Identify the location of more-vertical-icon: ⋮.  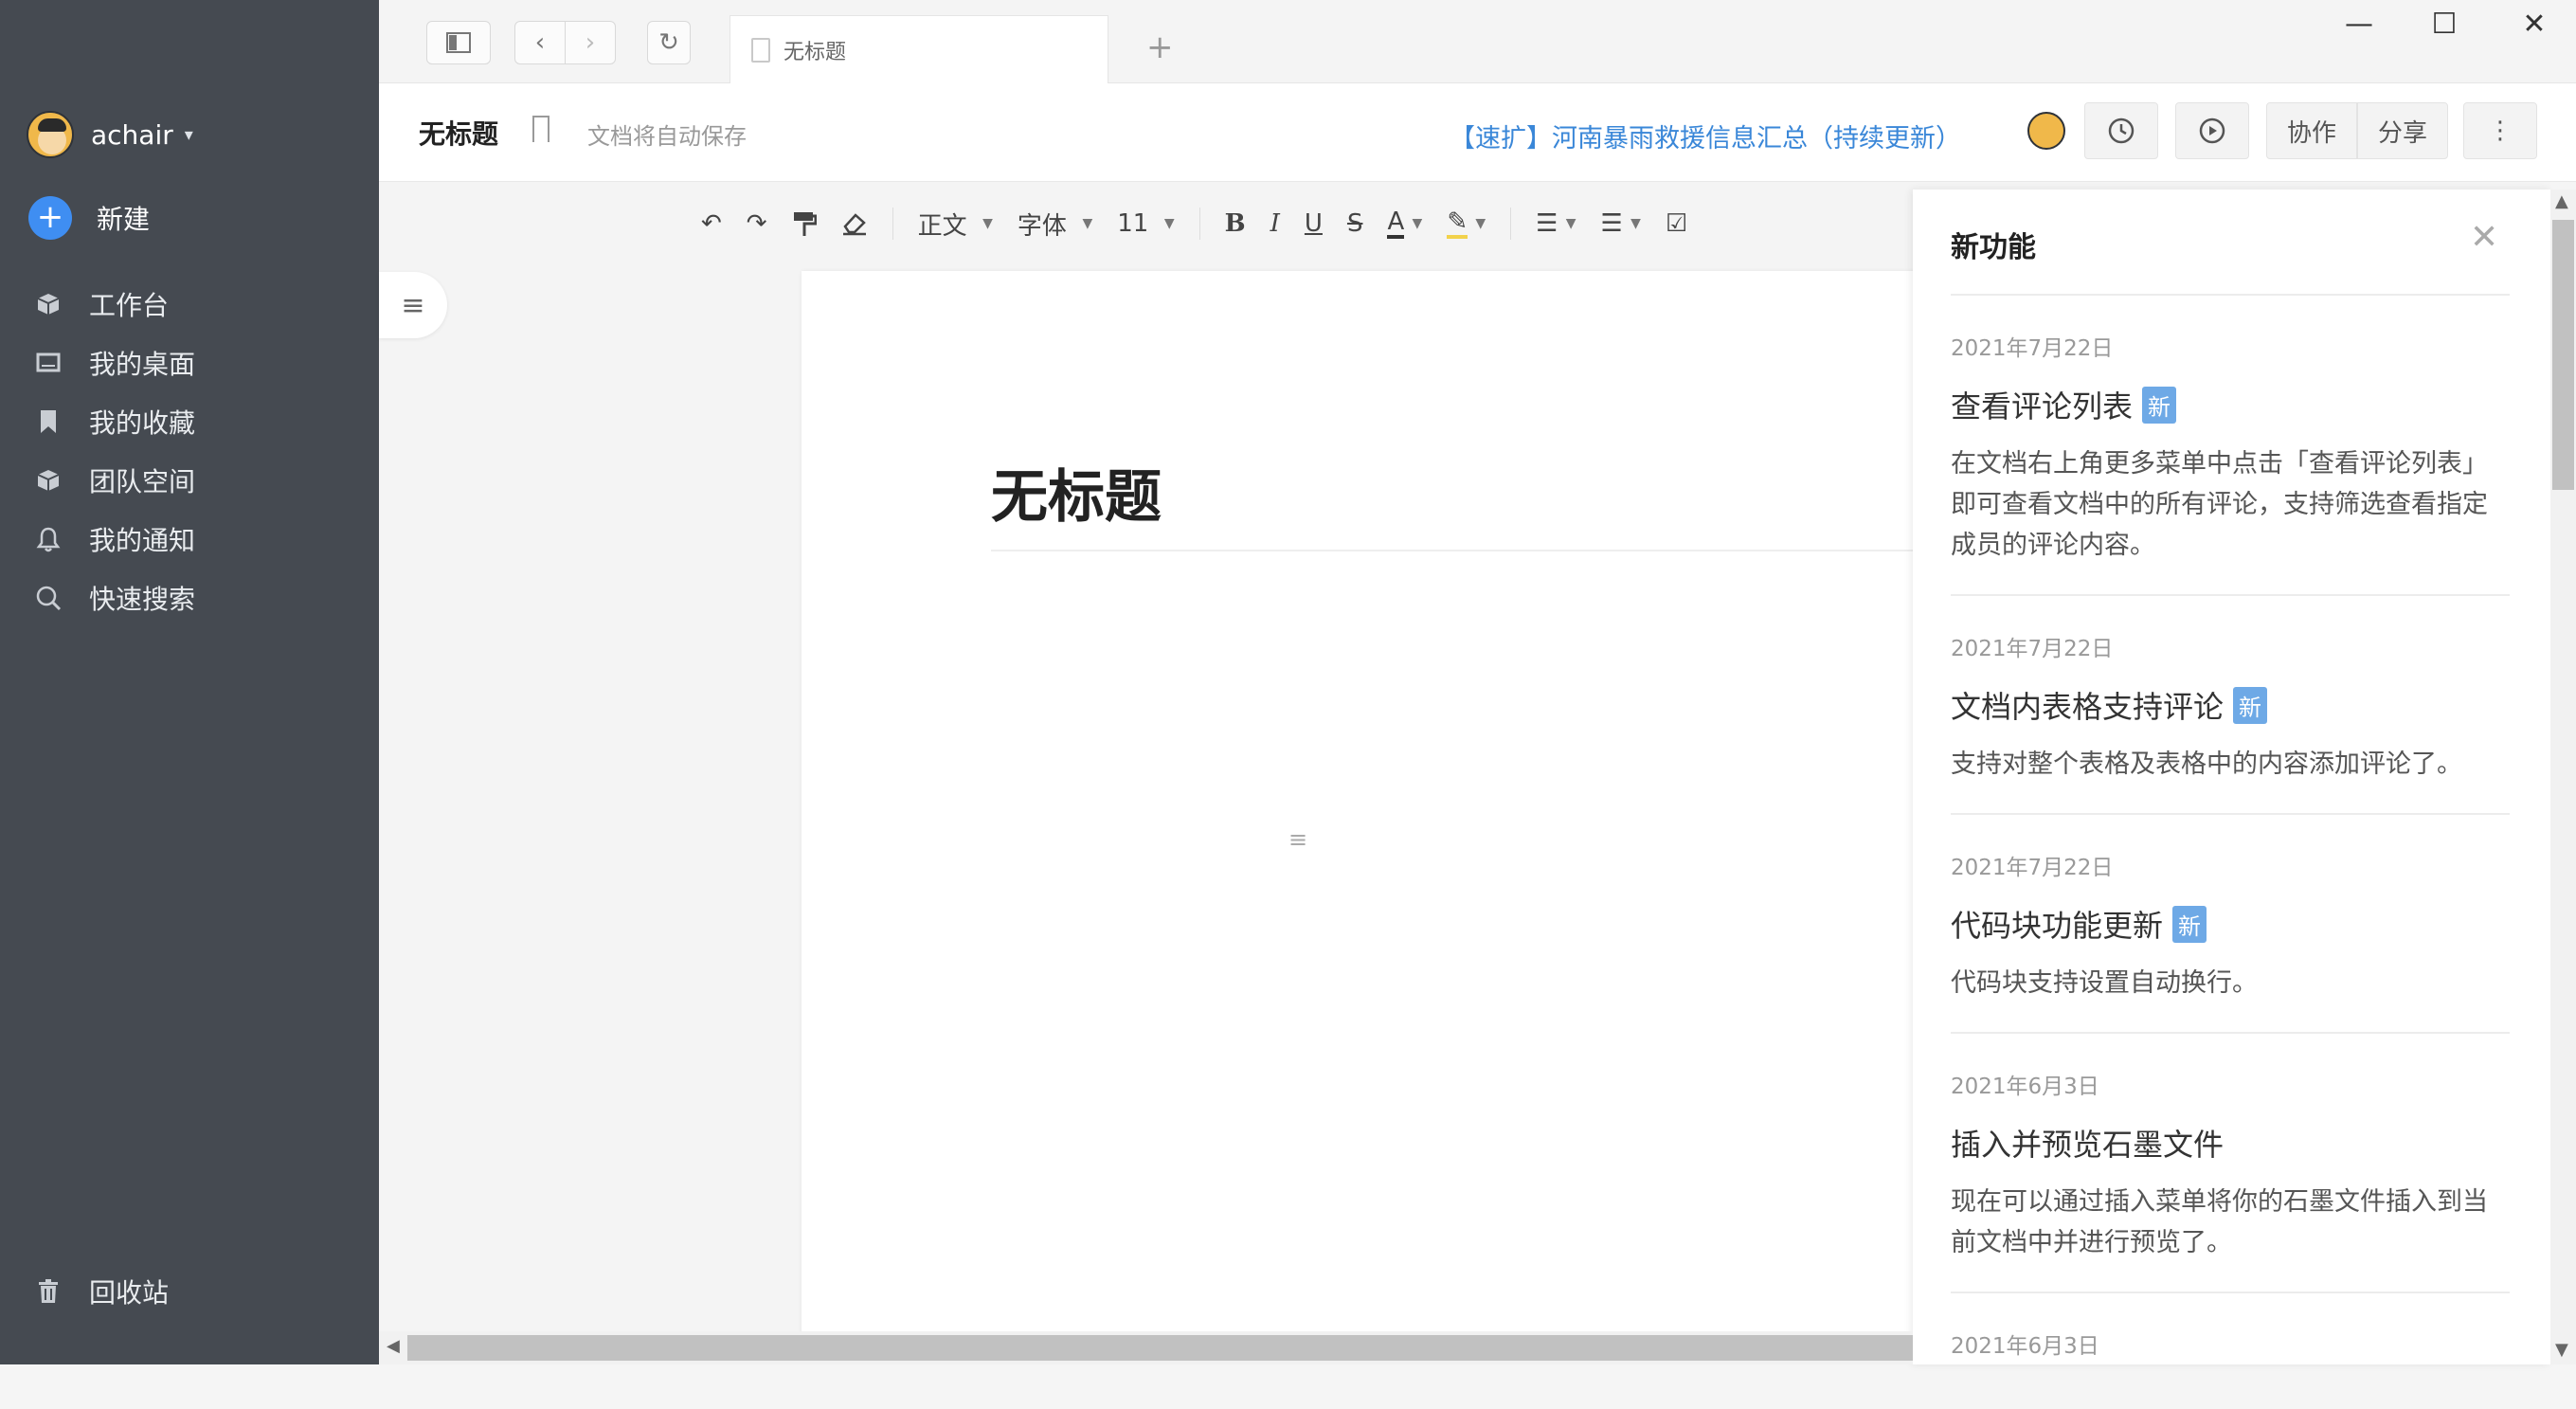
(2500, 131).